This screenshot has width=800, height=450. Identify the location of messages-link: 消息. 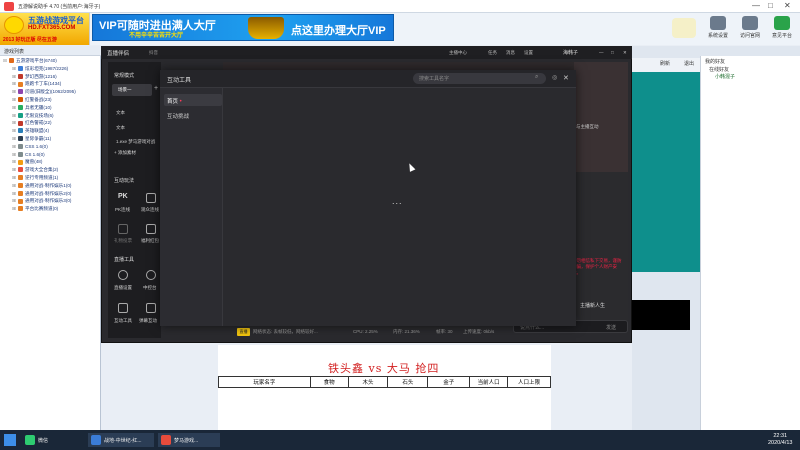
(510, 53).